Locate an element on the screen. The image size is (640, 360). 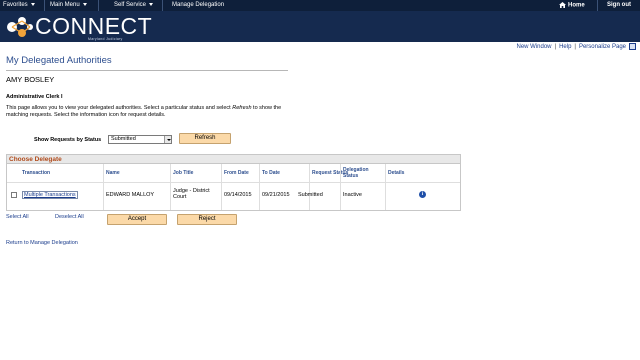
return-to-manage-delegation-link: Return to Manage Delegation is located at coordinates (42, 243).